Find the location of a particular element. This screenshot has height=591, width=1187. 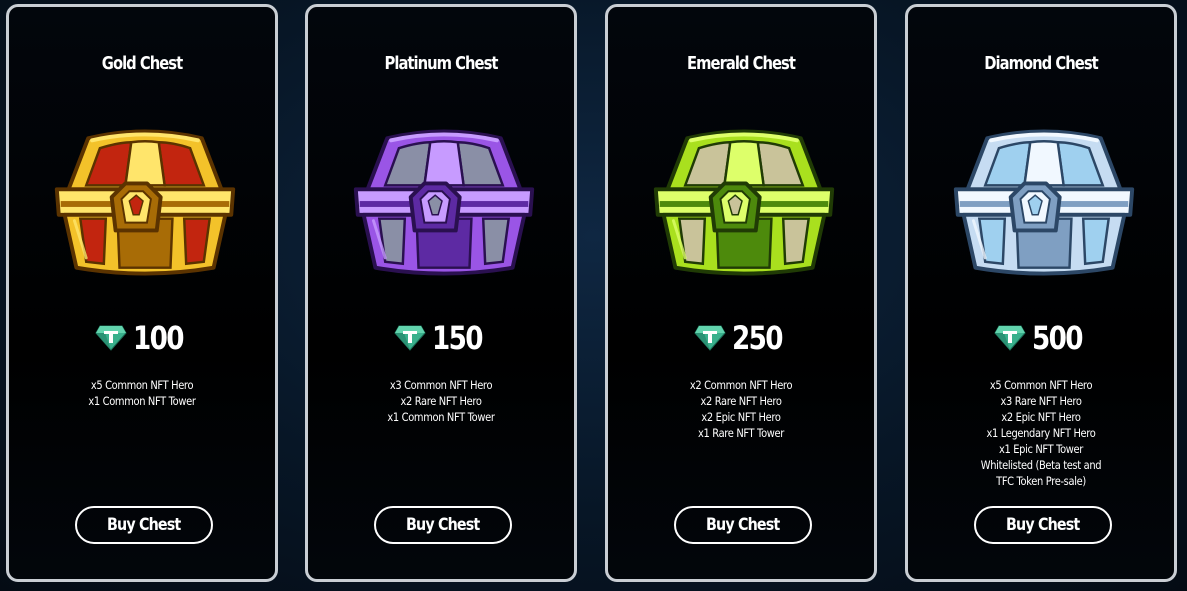

chest-title: Diamond Chest is located at coordinates (1041, 63).